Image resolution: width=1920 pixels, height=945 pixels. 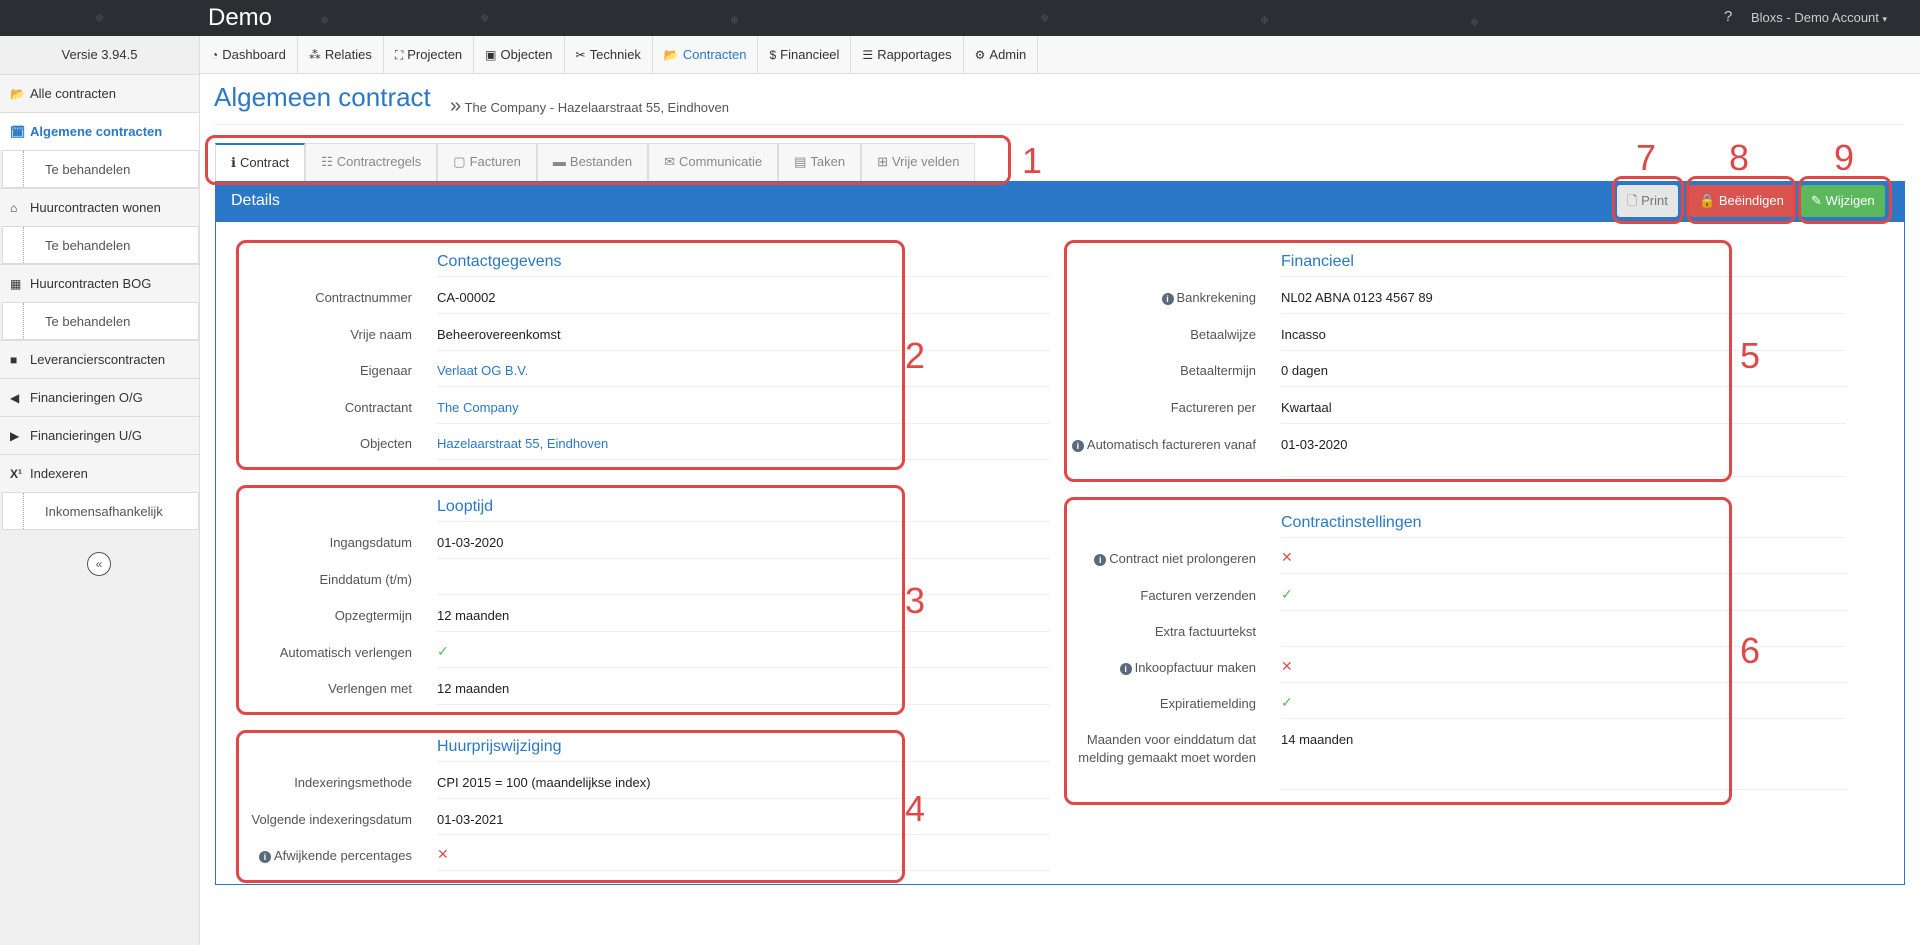 I want to click on sidebar-item-label: Indexeren, so click(x=59, y=473).